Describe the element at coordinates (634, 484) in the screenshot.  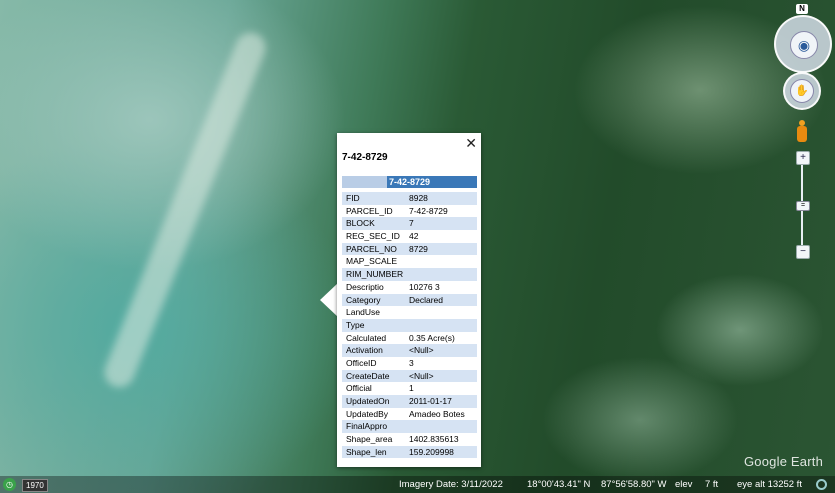
I see `longitude: 87°56'58.80" W` at that location.